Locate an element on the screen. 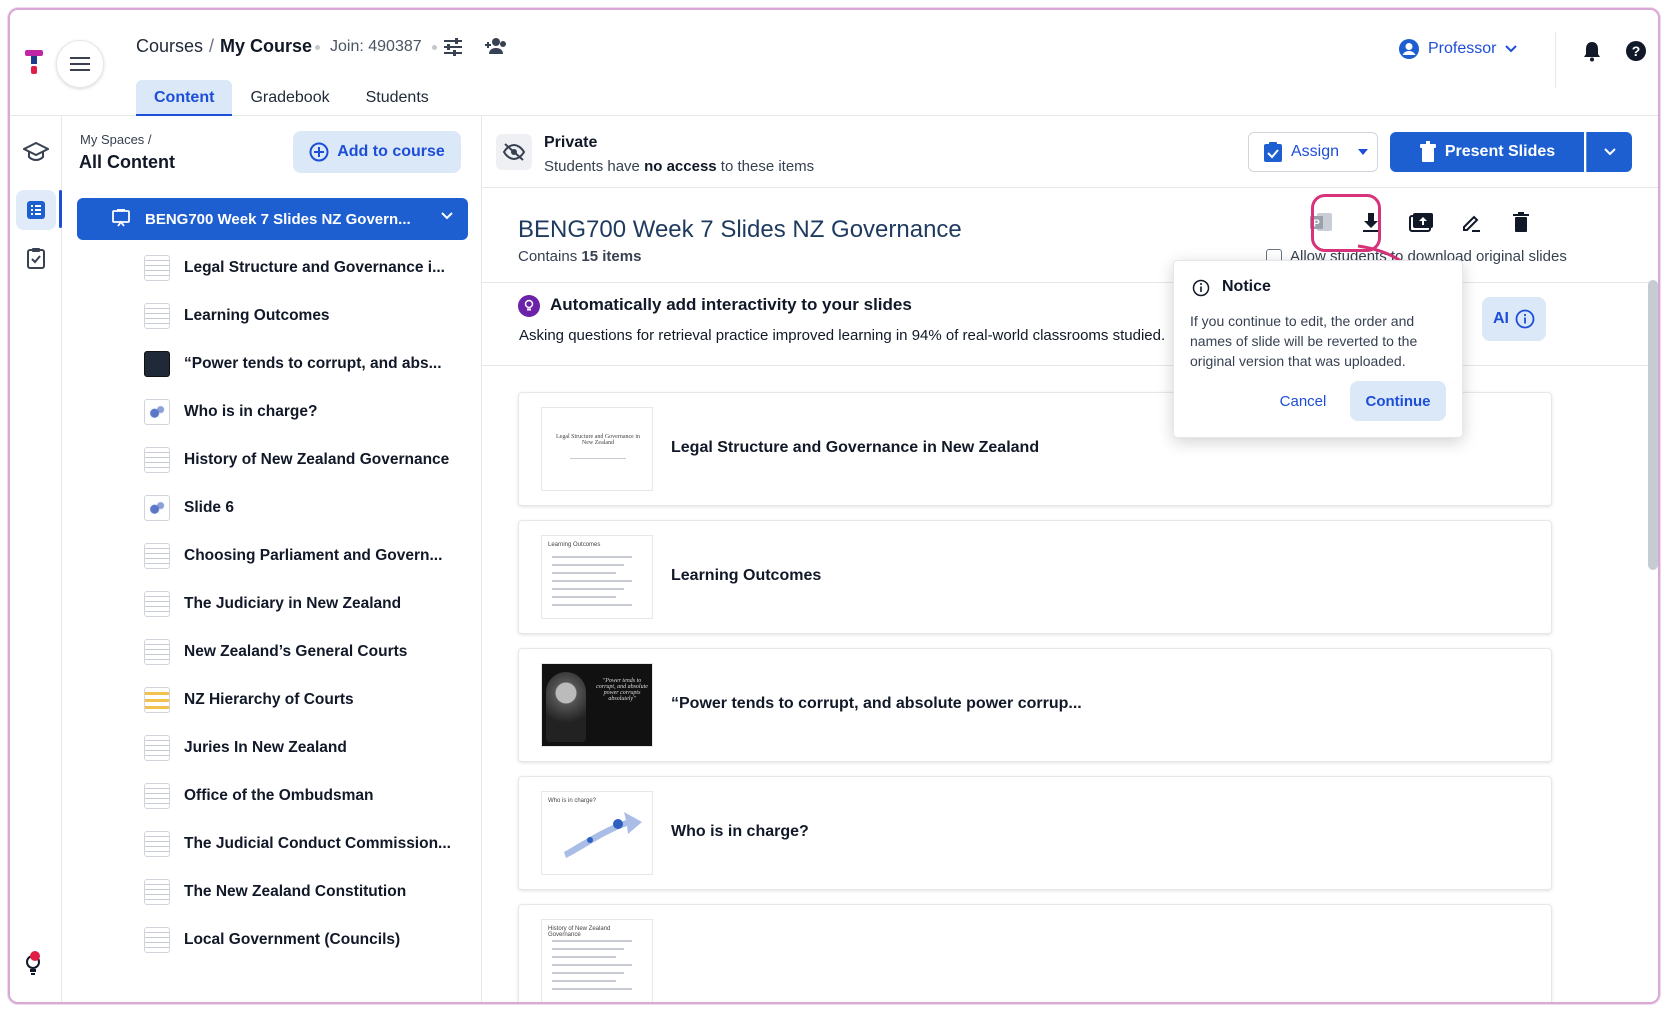  ai-button: AI is located at coordinates (1514, 319).